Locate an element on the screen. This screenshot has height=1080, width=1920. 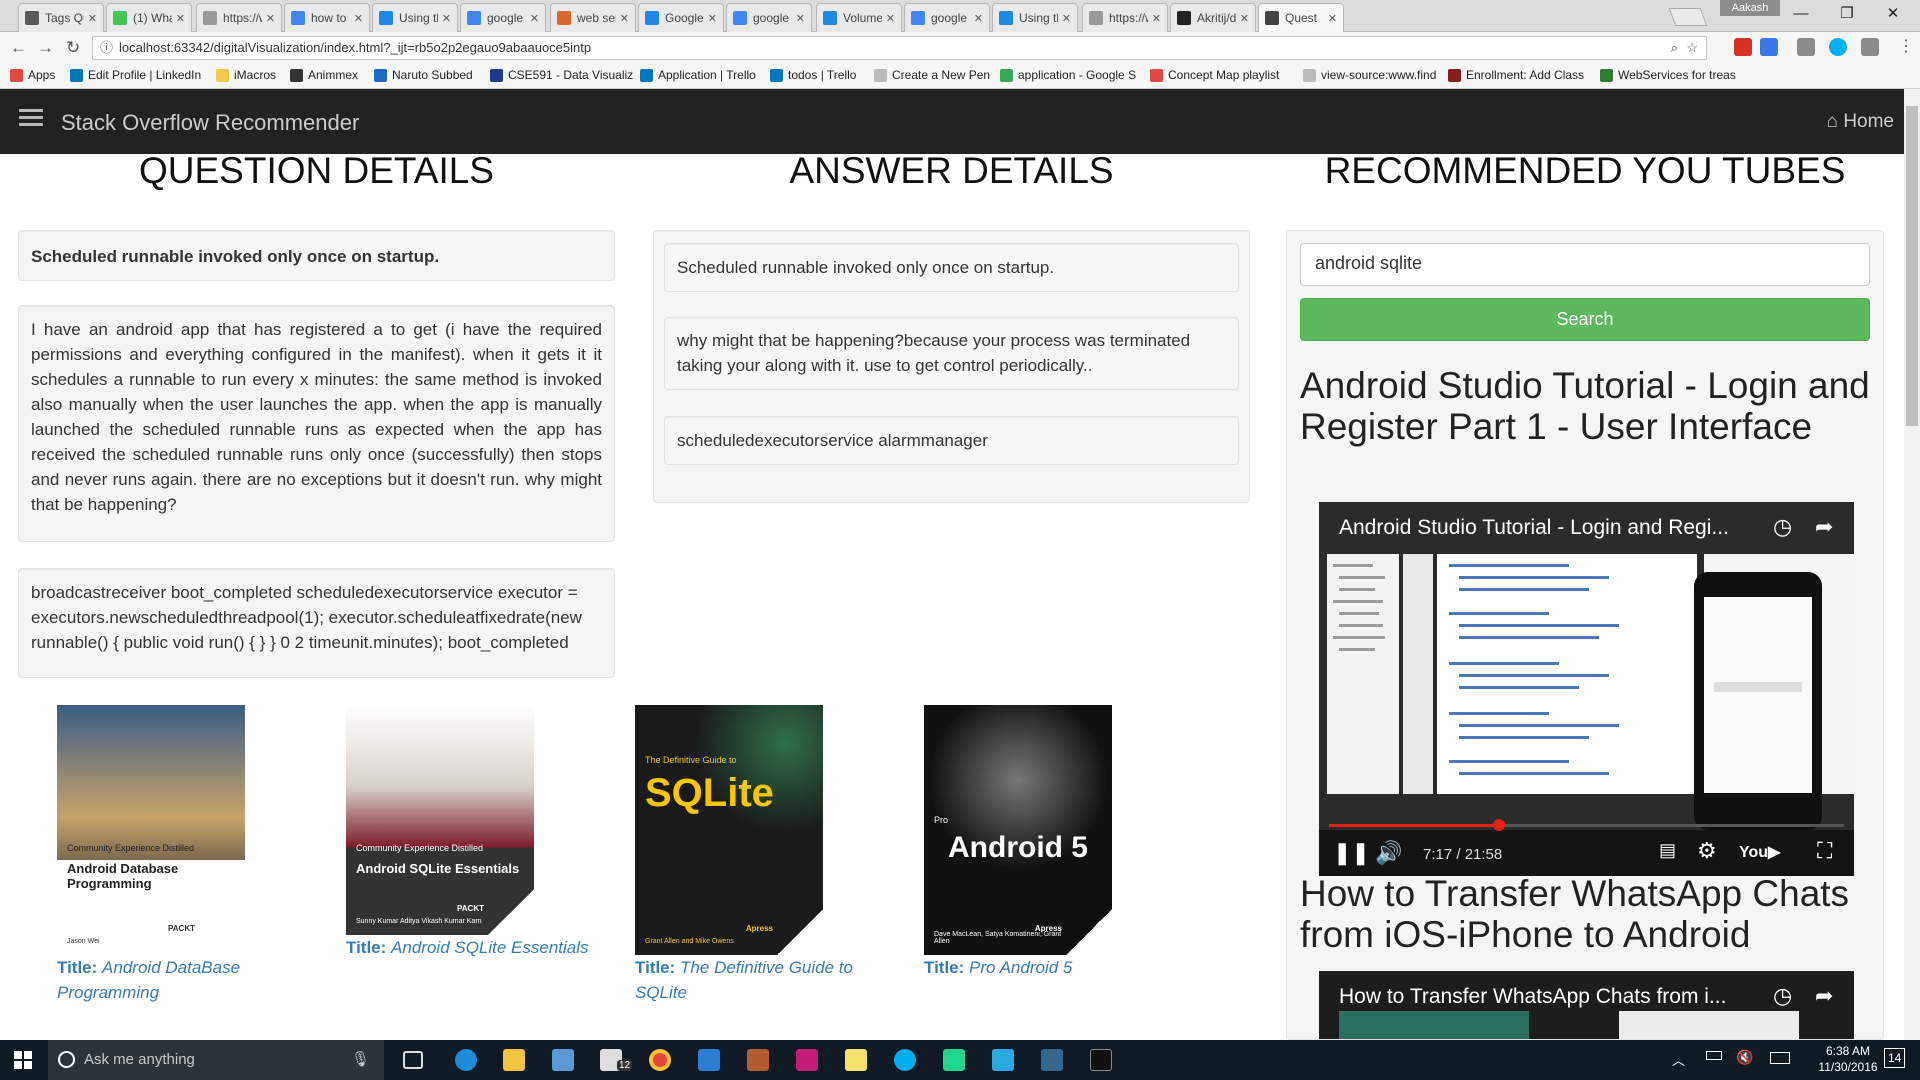
profile-button: Aakash is located at coordinates (1750, 8).